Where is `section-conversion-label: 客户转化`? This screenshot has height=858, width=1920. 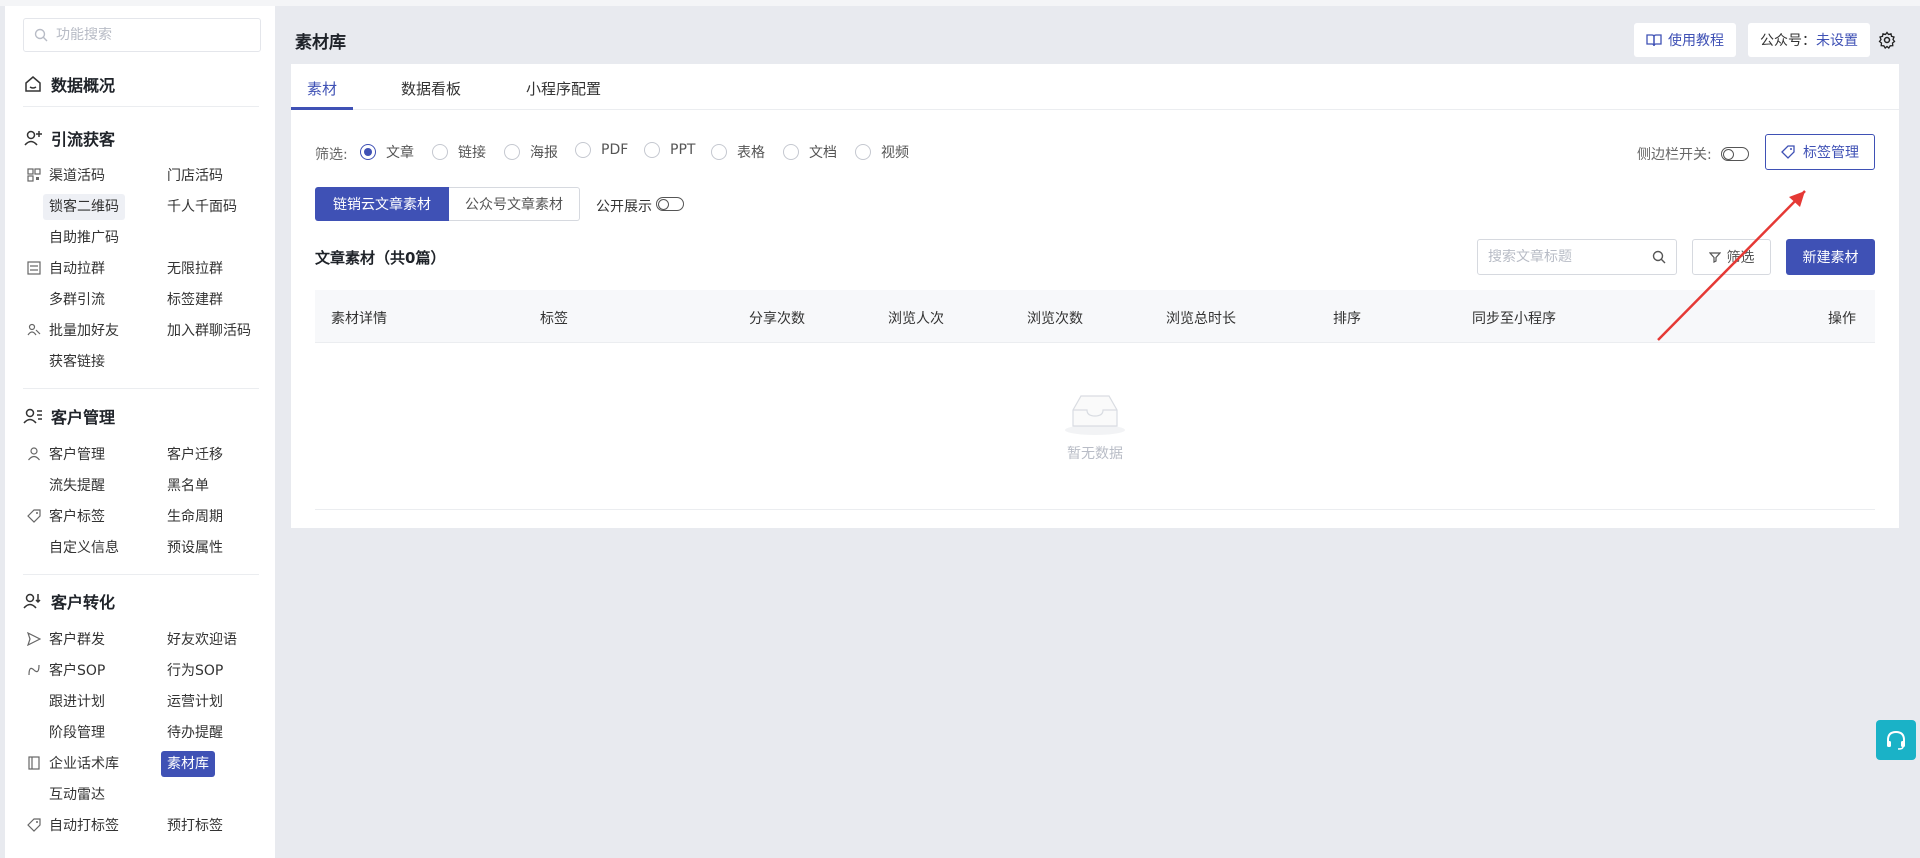 section-conversion-label: 客户转化 is located at coordinates (83, 602).